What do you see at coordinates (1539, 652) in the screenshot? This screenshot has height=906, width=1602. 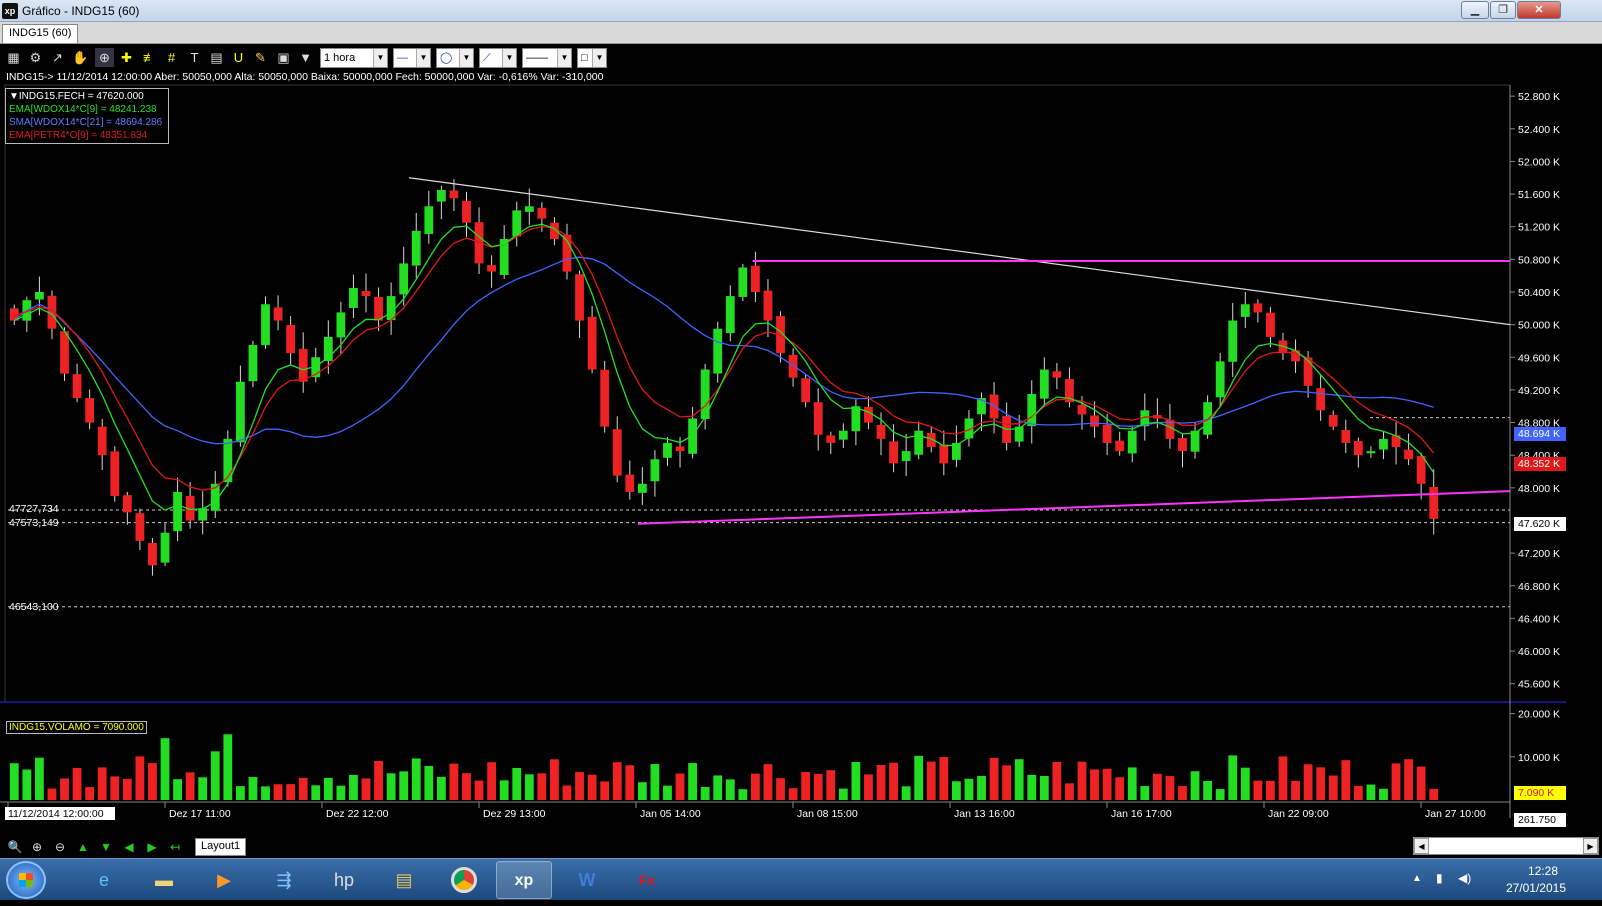 I see `price-axis-label: 46.000 K` at bounding box center [1539, 652].